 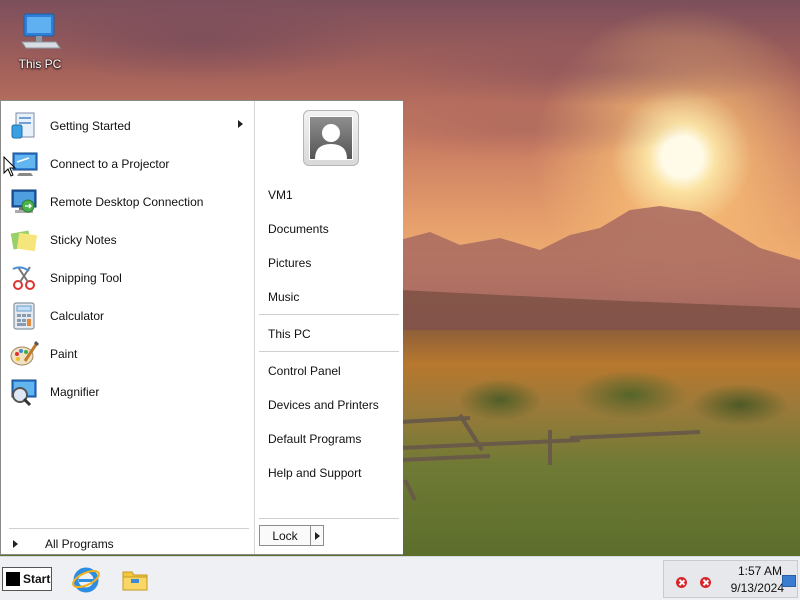 What do you see at coordinates (79, 544) in the screenshot?
I see `all-programs-label: All Programs` at bounding box center [79, 544].